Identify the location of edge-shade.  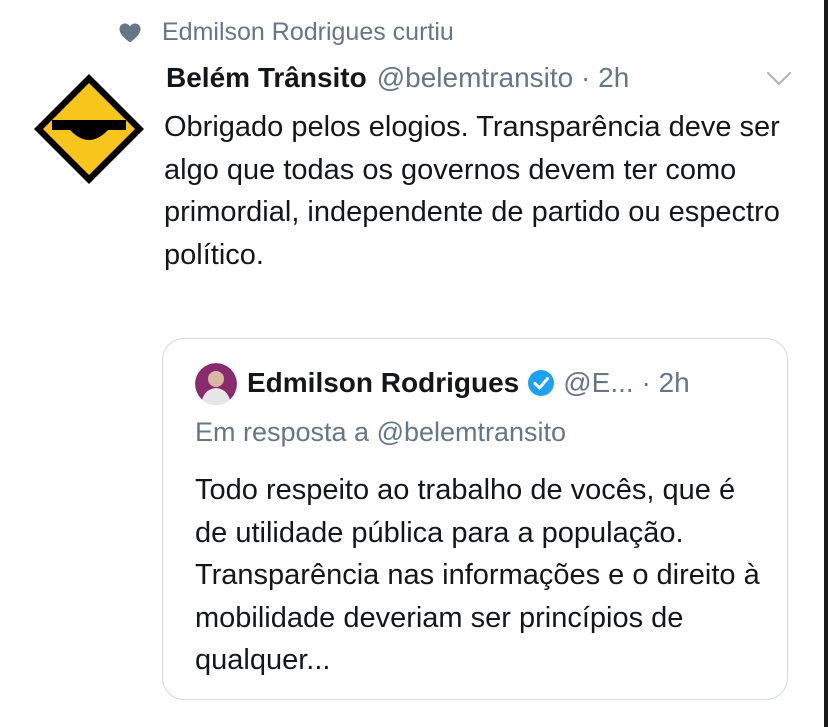
(826, 363).